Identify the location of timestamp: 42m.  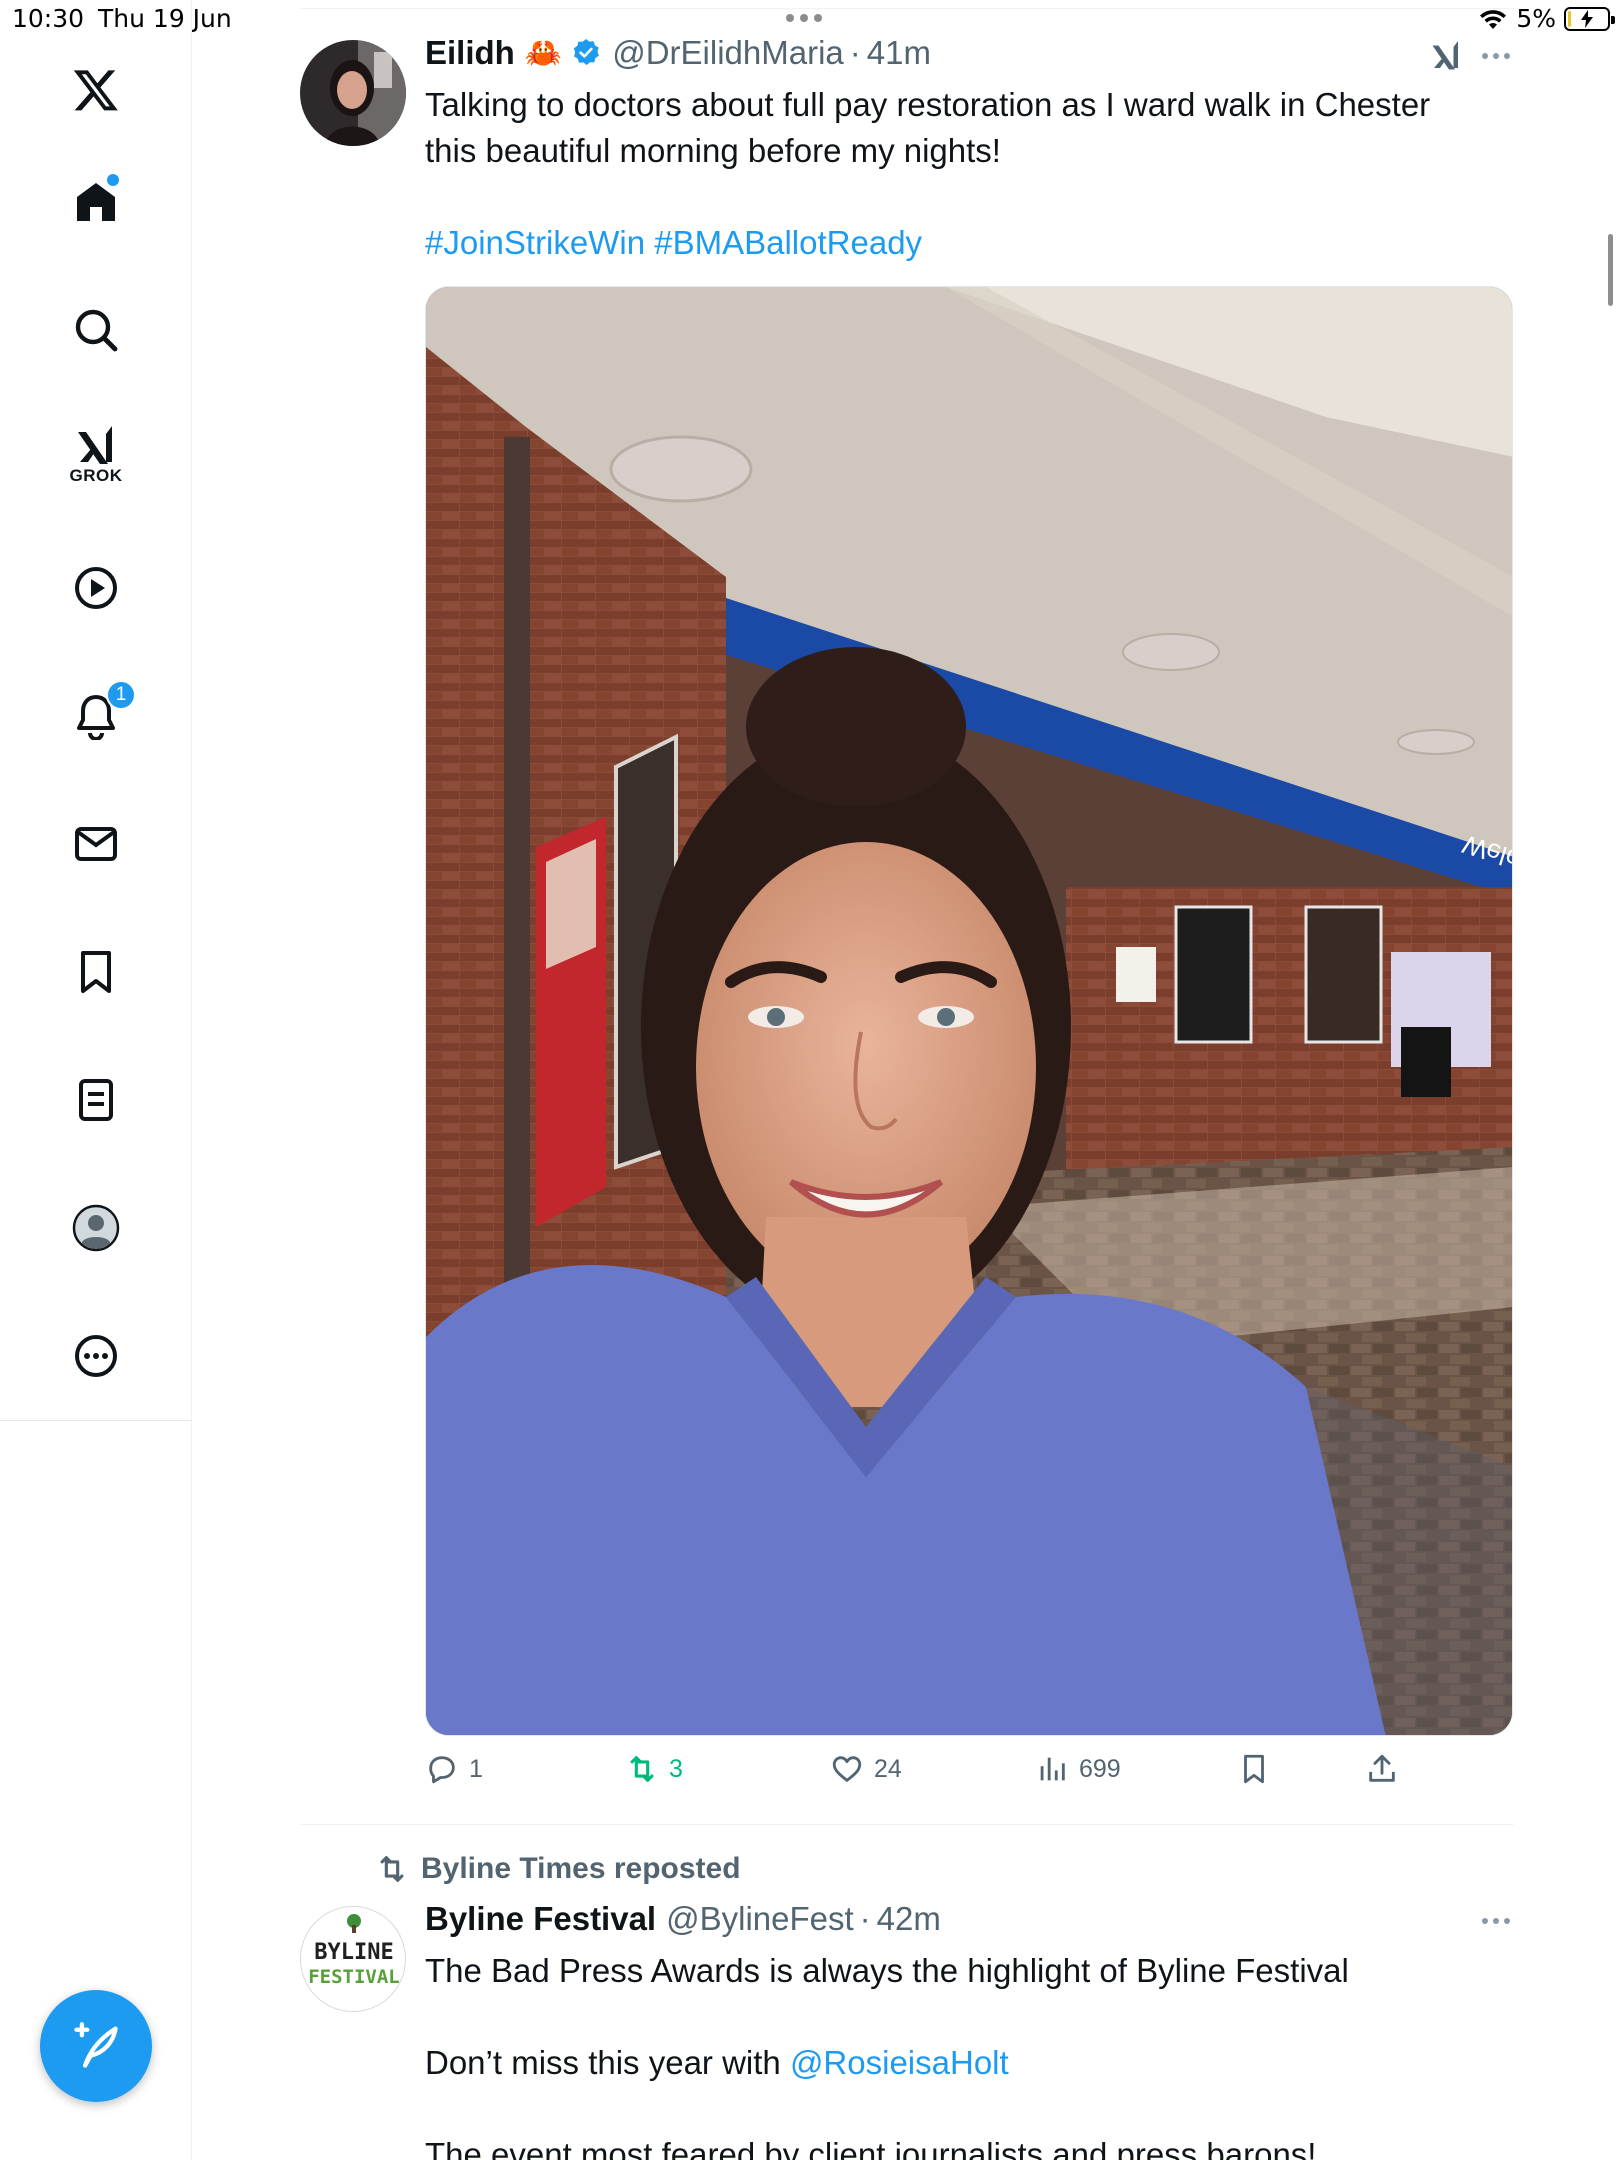
(909, 1919).